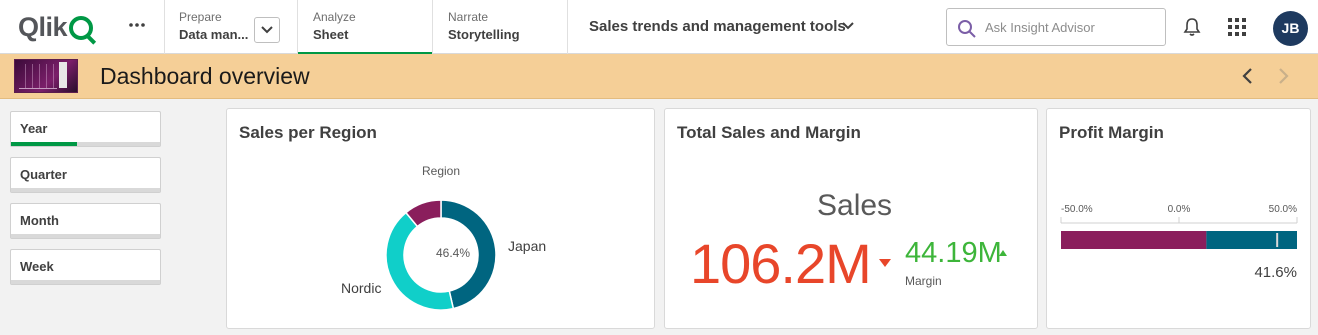 Image resolution: width=1318 pixels, height=335 pixels. Describe the element at coordinates (717, 26) in the screenshot. I see `app-title: Sales trends and management tools` at that location.